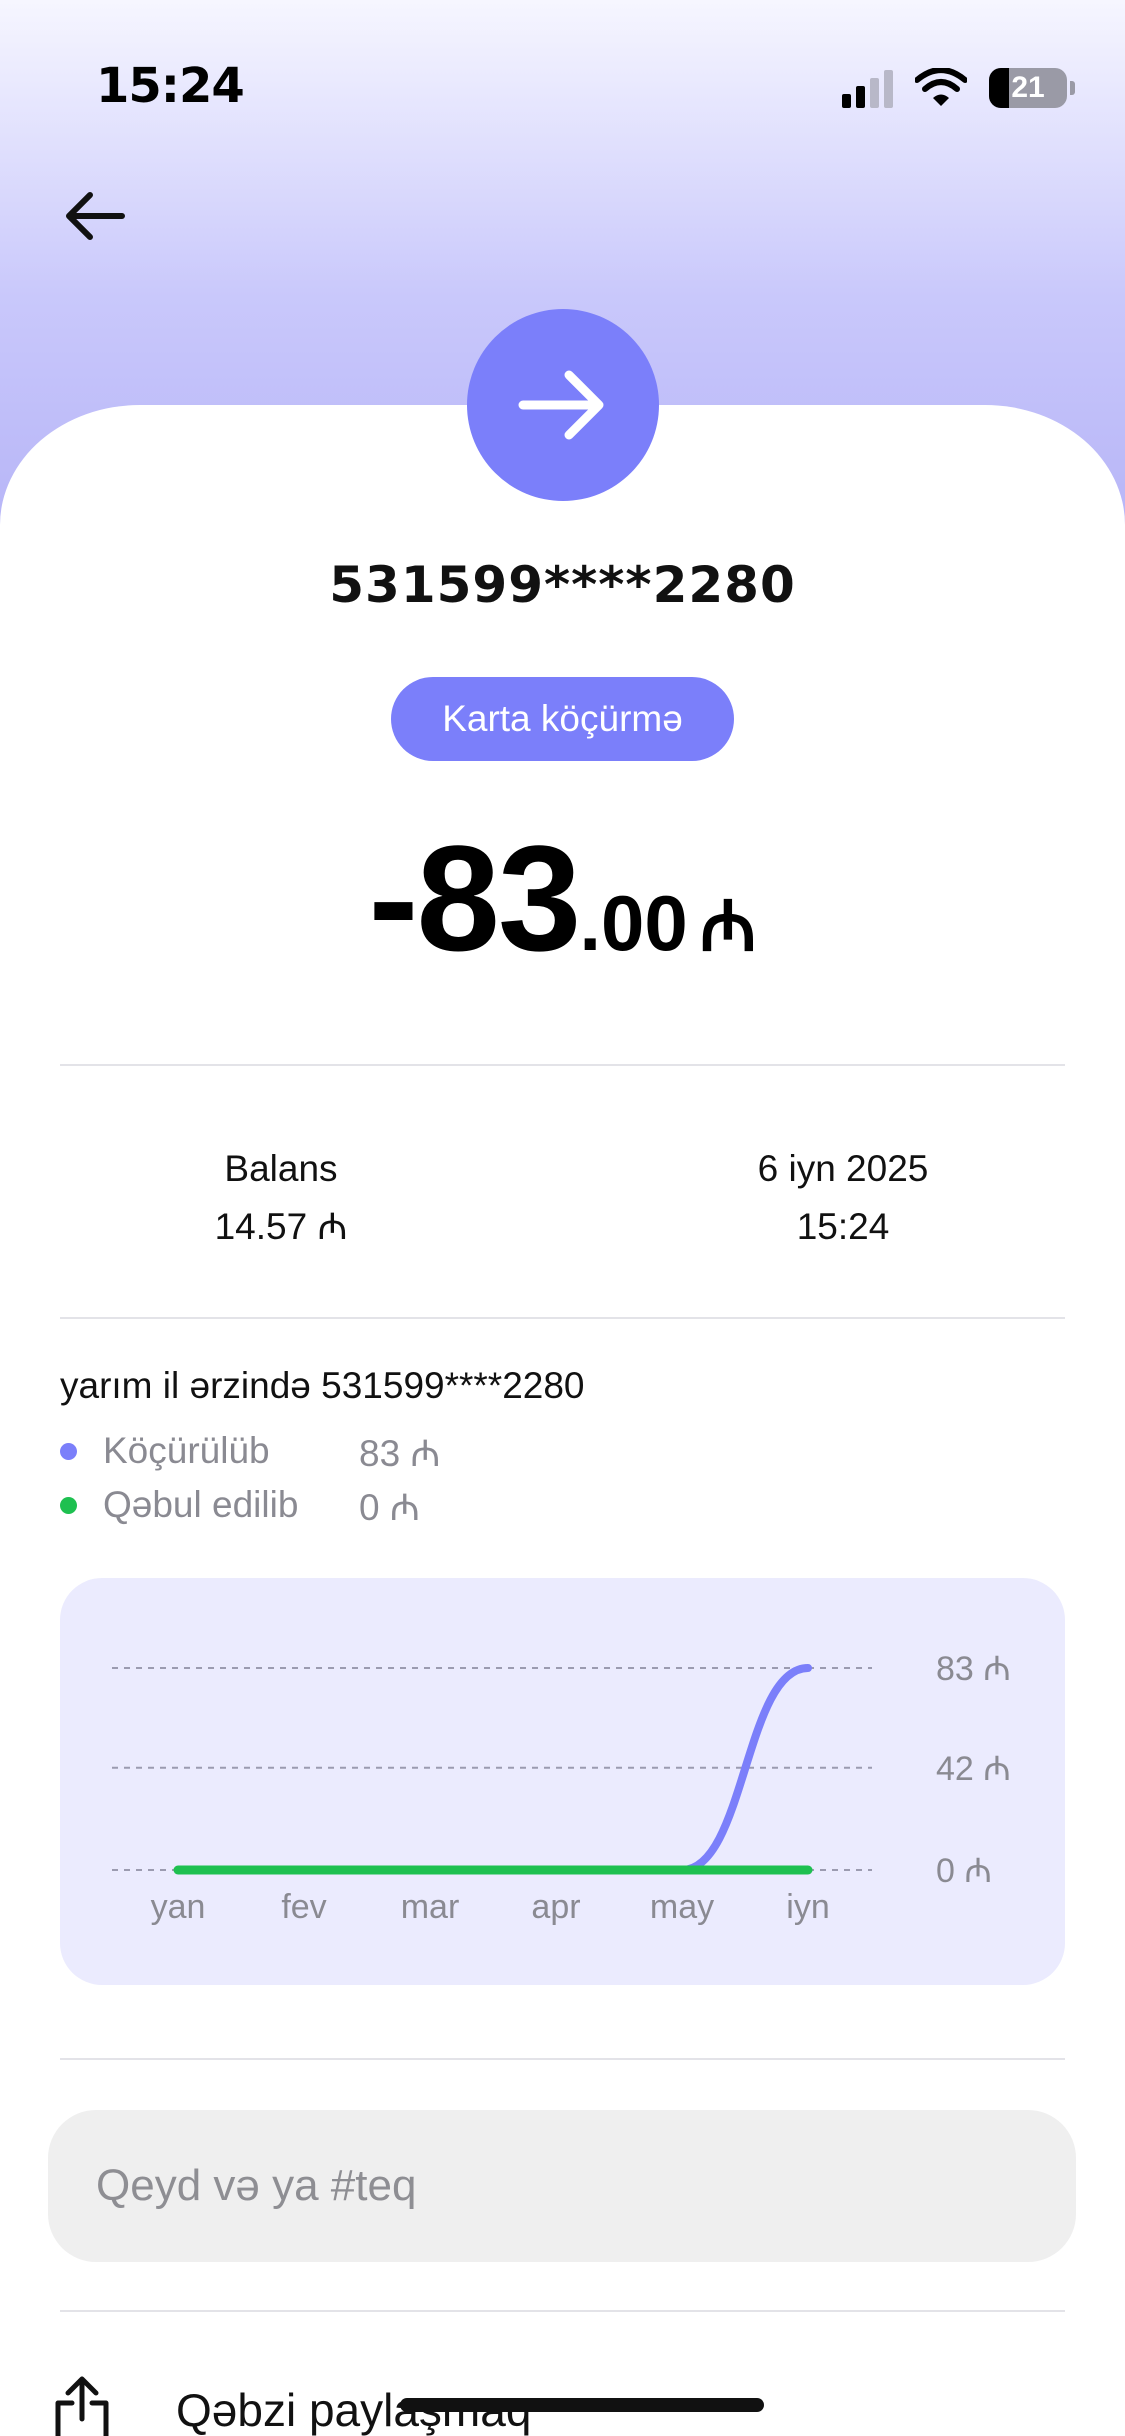  What do you see at coordinates (186, 1450) in the screenshot?
I see `legend-label: Köçürülüb` at bounding box center [186, 1450].